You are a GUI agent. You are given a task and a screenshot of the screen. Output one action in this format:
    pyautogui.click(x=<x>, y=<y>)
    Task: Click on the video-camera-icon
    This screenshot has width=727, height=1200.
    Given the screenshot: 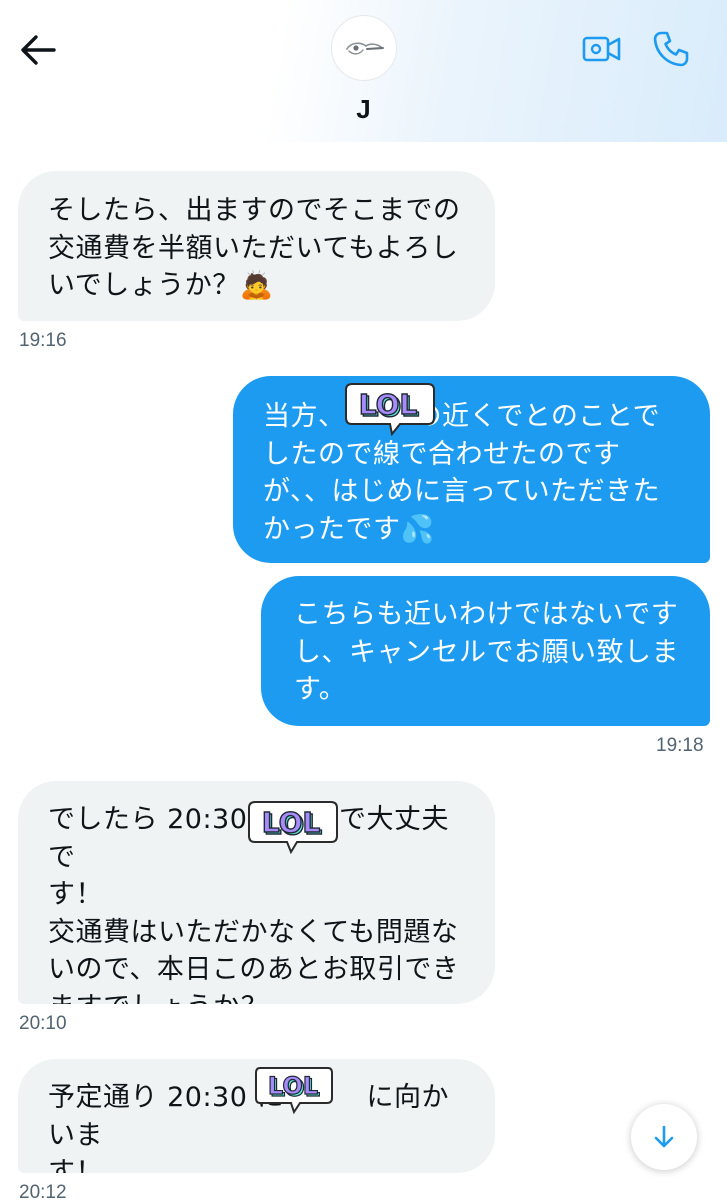 What is the action you would take?
    pyautogui.click(x=601, y=49)
    